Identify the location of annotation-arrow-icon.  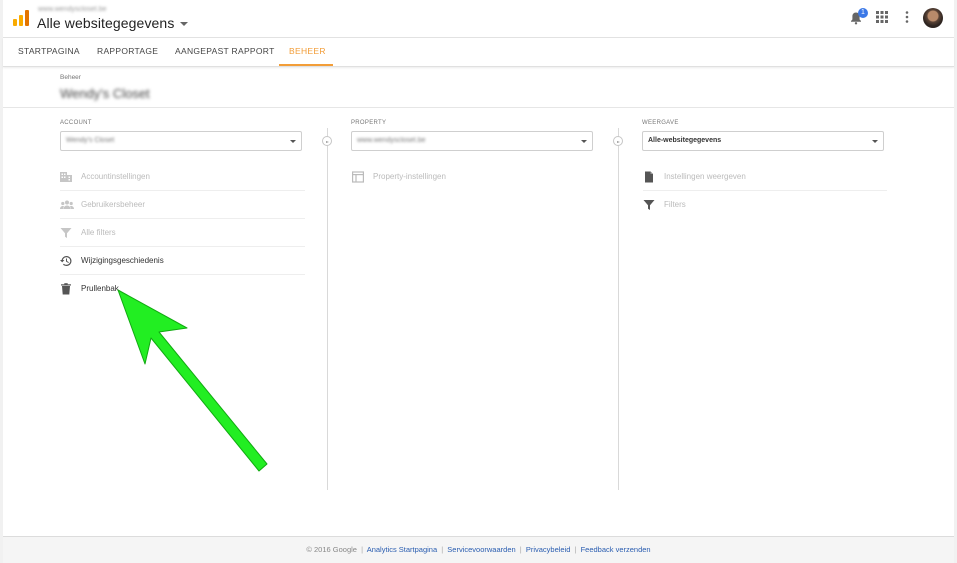
(192, 380).